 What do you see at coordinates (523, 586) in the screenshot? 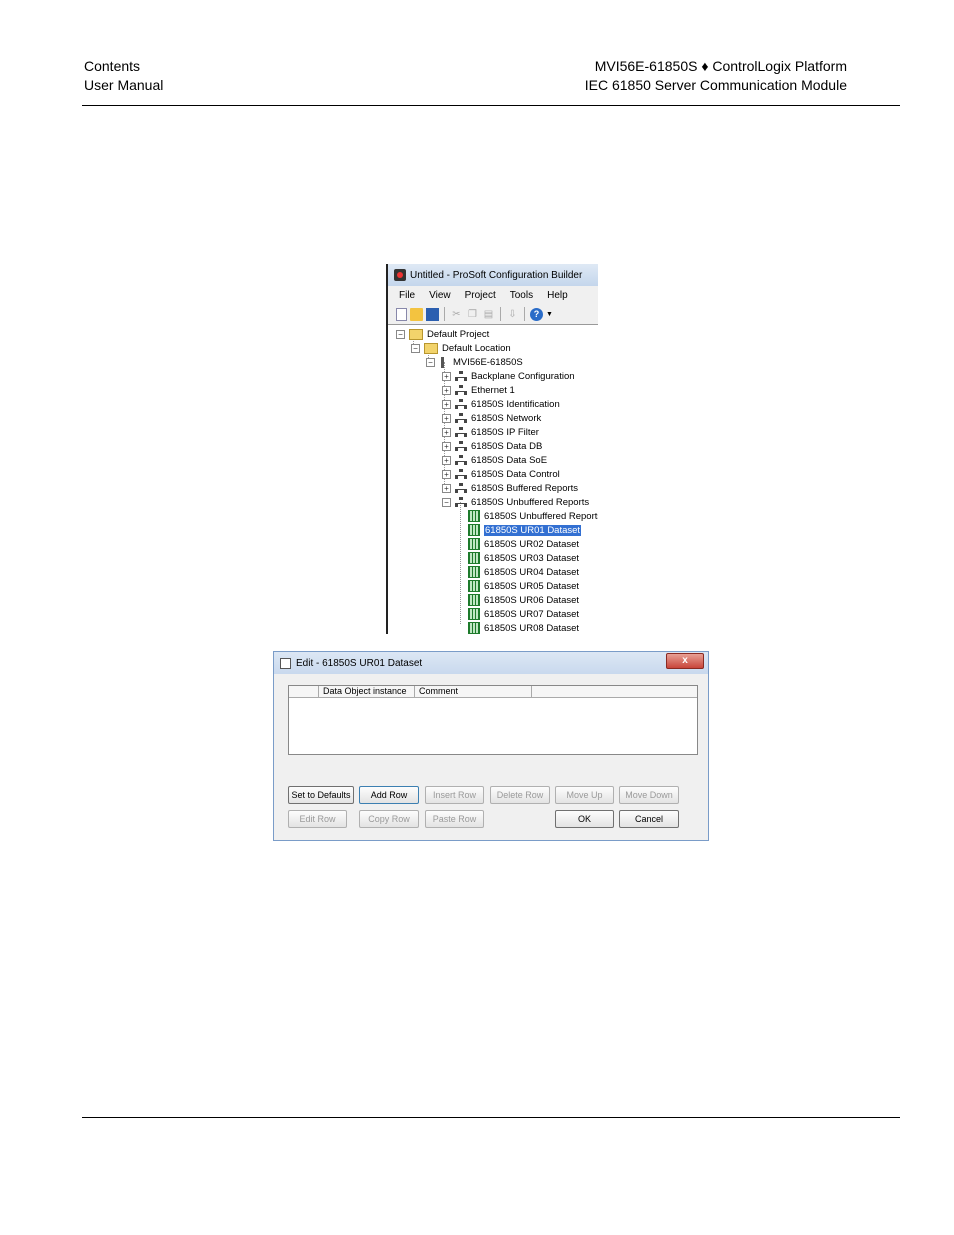
I see `tree-node-ur05: 61850S UR05 Dataset` at bounding box center [523, 586].